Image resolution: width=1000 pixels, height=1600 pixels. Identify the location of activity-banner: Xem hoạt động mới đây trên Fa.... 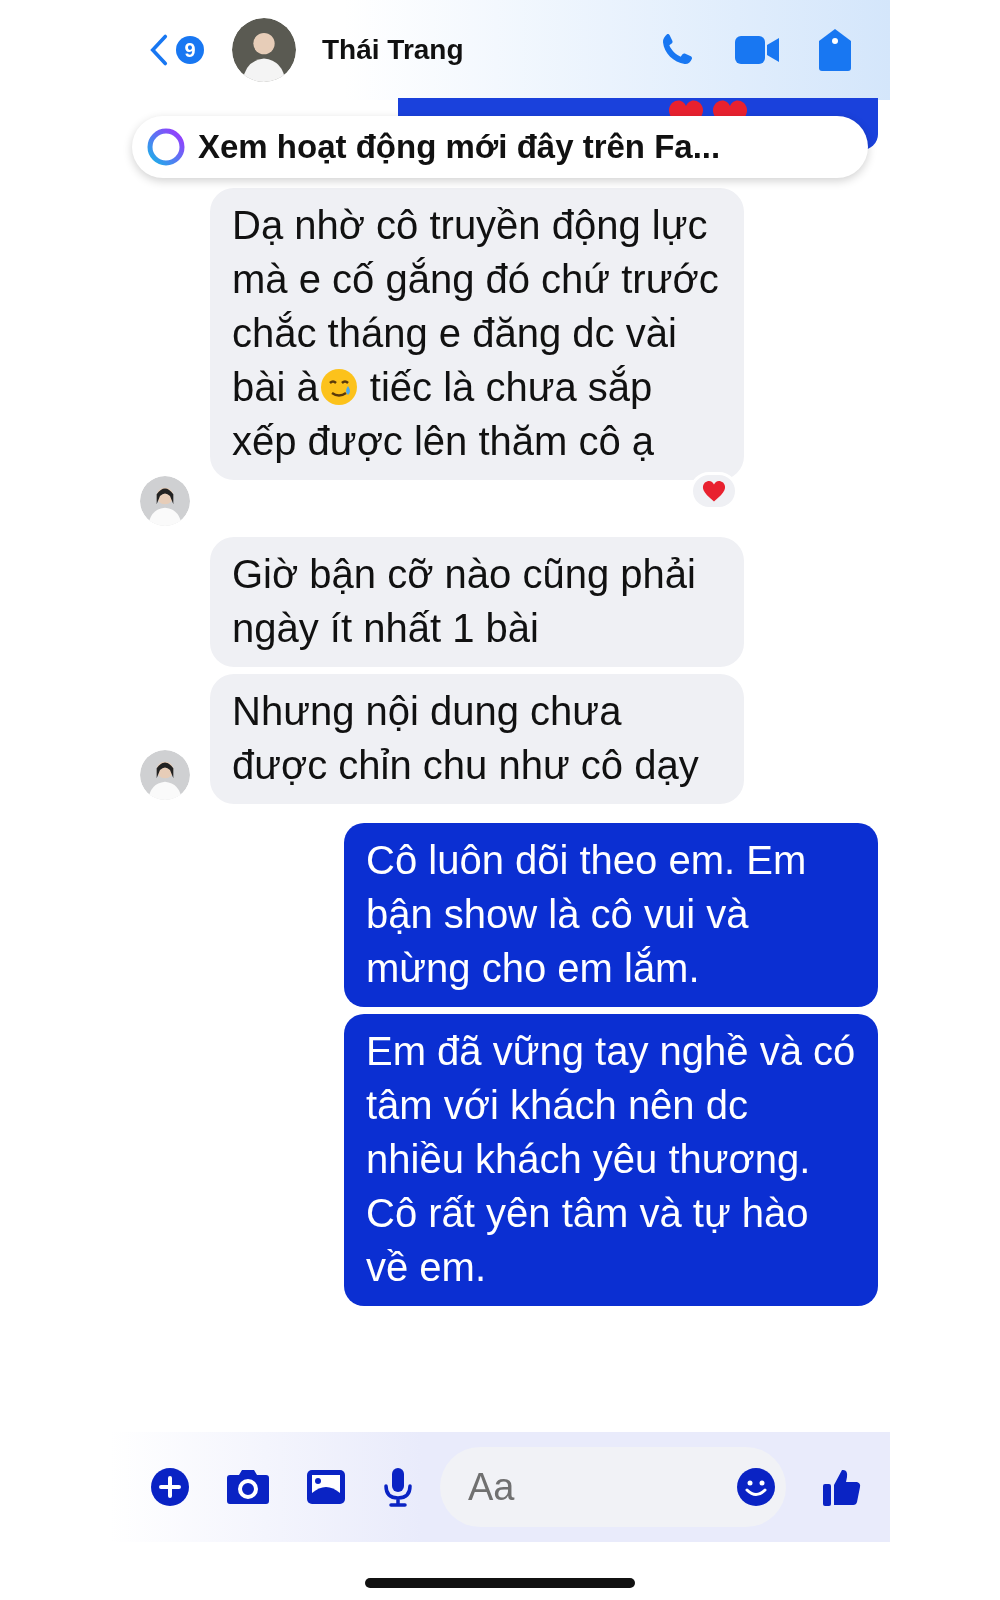
(500, 147).